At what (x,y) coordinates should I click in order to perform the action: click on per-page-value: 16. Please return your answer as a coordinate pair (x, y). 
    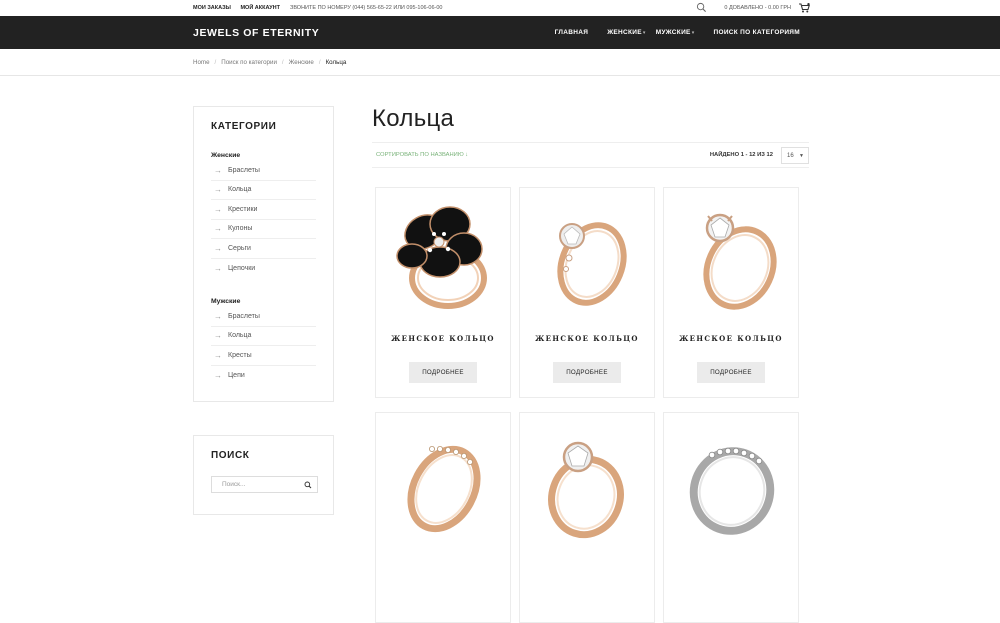
    Looking at the image, I should click on (790, 155).